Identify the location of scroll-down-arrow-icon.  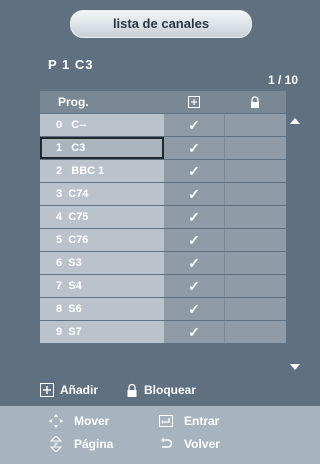
(295, 367).